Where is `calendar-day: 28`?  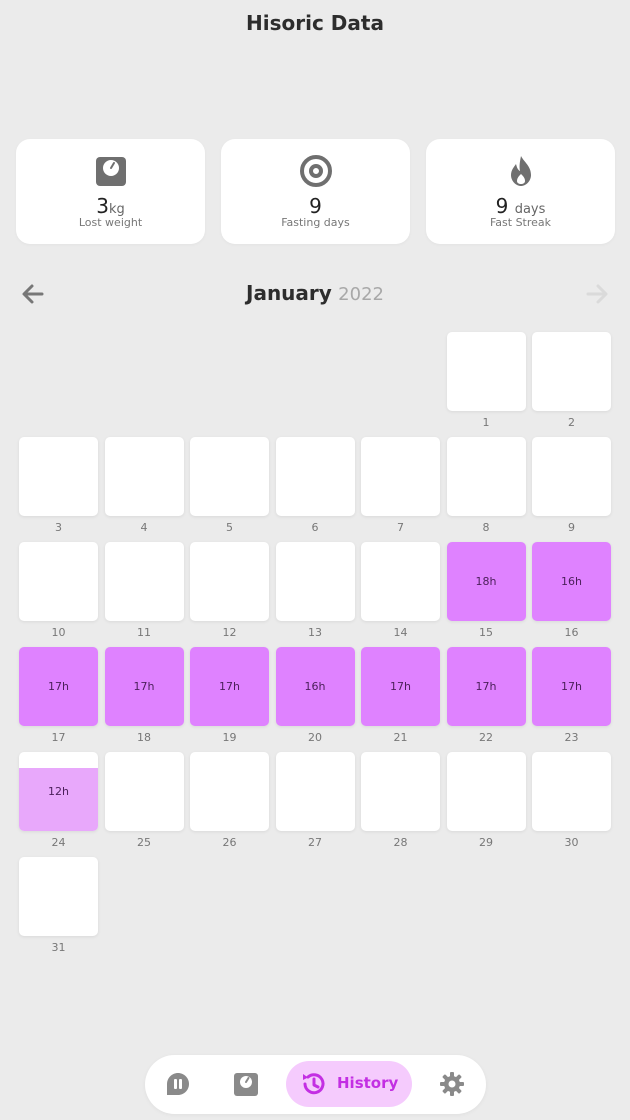
calendar-day: 28 is located at coordinates (400, 803).